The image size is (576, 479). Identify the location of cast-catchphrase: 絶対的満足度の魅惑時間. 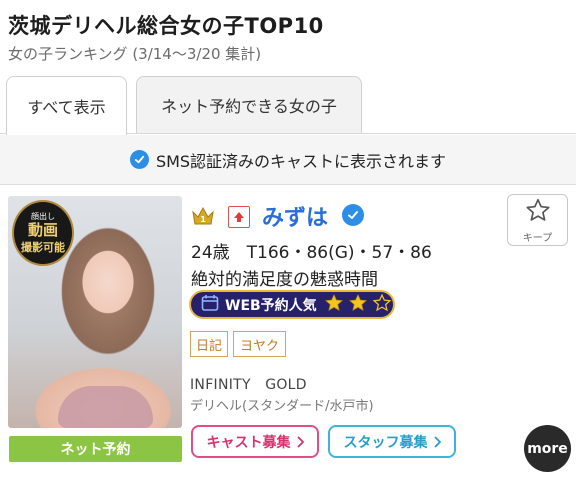
(284, 280).